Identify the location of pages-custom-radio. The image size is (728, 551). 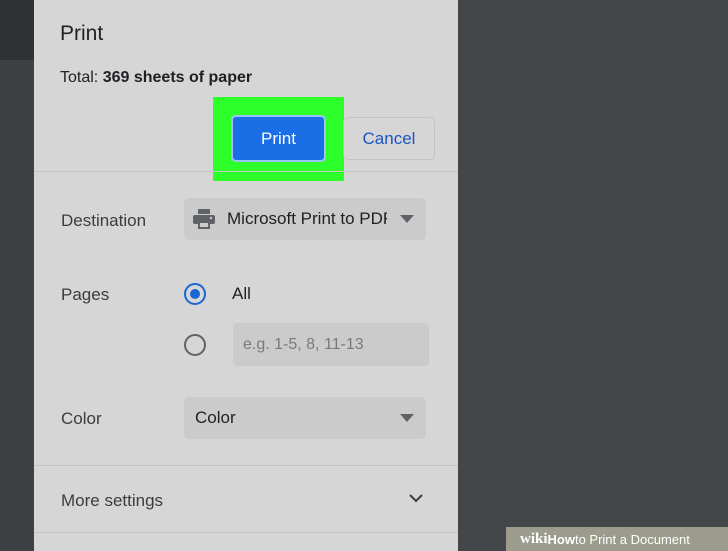
(195, 345).